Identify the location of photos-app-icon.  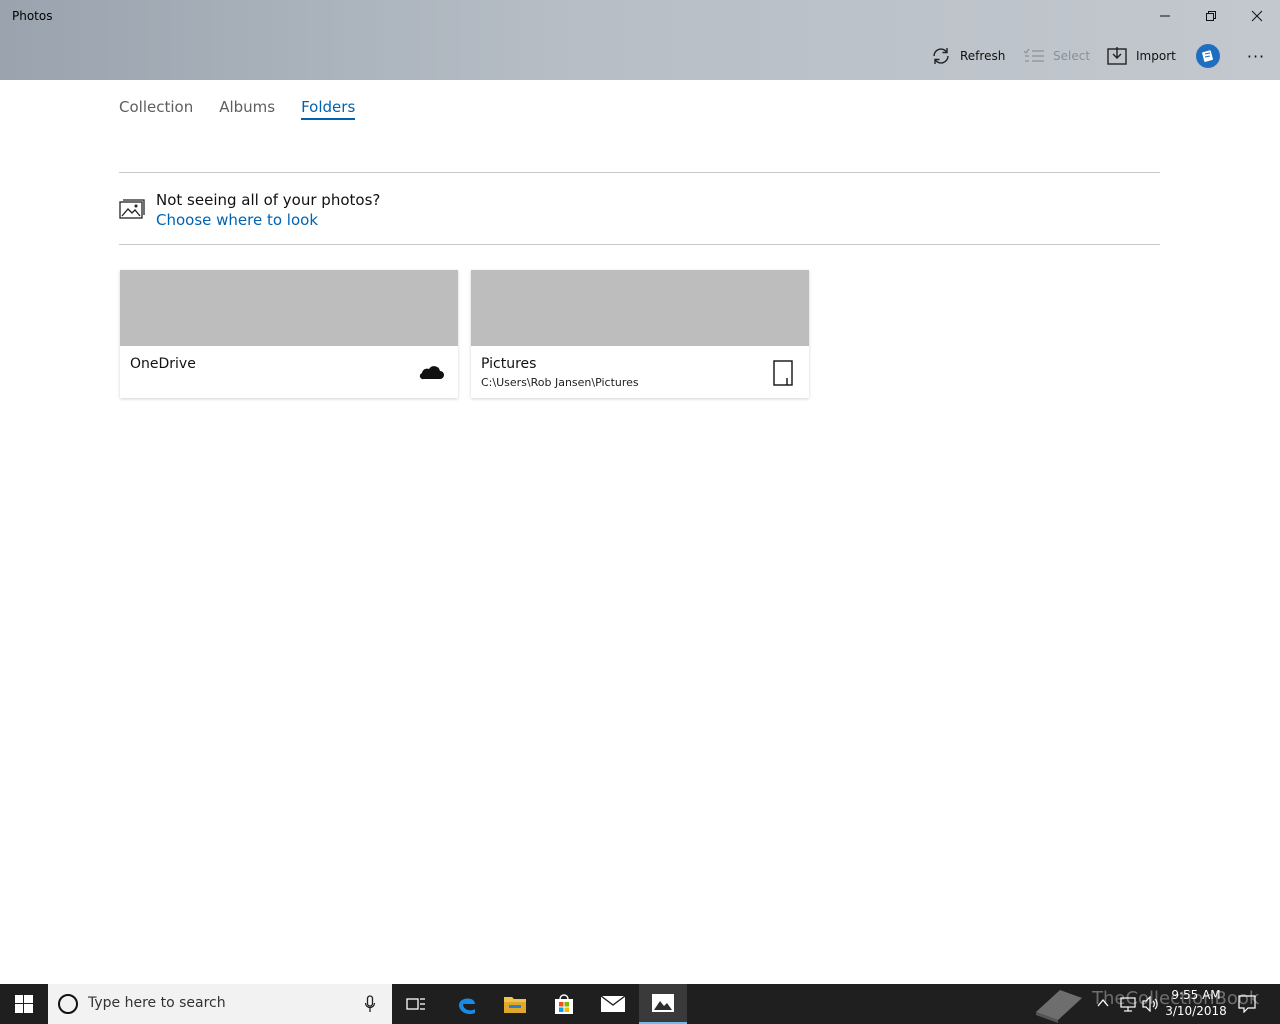
(663, 1003).